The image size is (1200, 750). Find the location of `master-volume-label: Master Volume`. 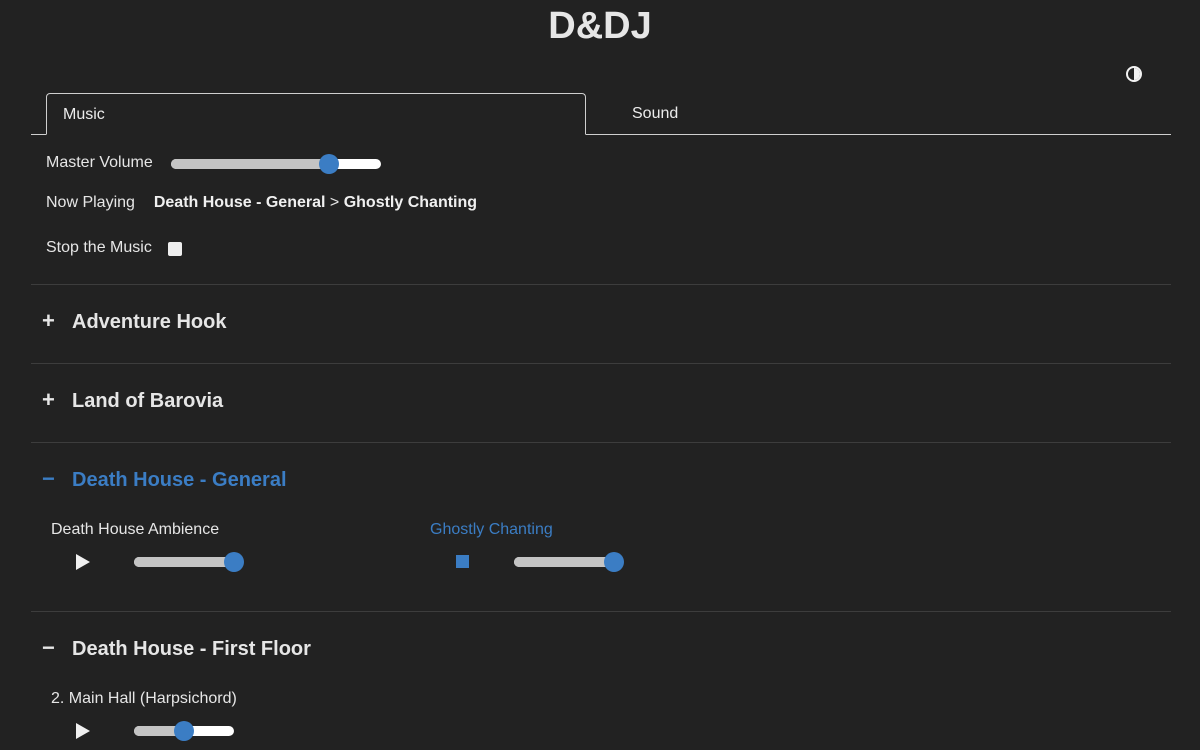

master-volume-label: Master Volume is located at coordinates (99, 162).